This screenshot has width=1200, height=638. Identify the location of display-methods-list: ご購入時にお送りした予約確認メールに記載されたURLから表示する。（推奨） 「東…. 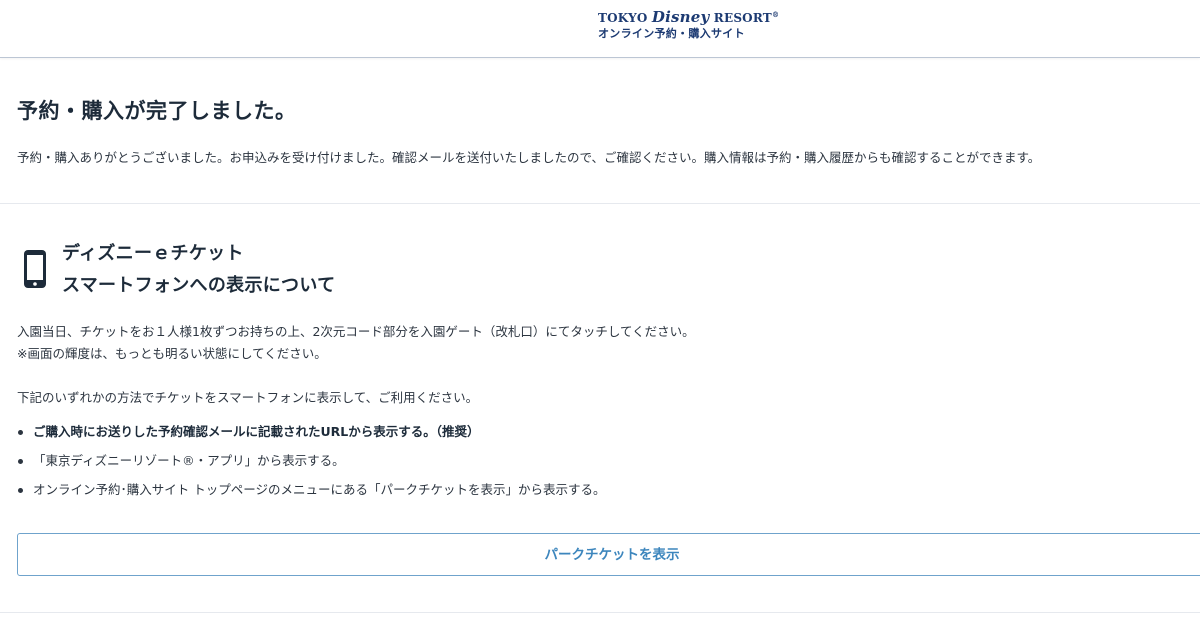
(311, 467).